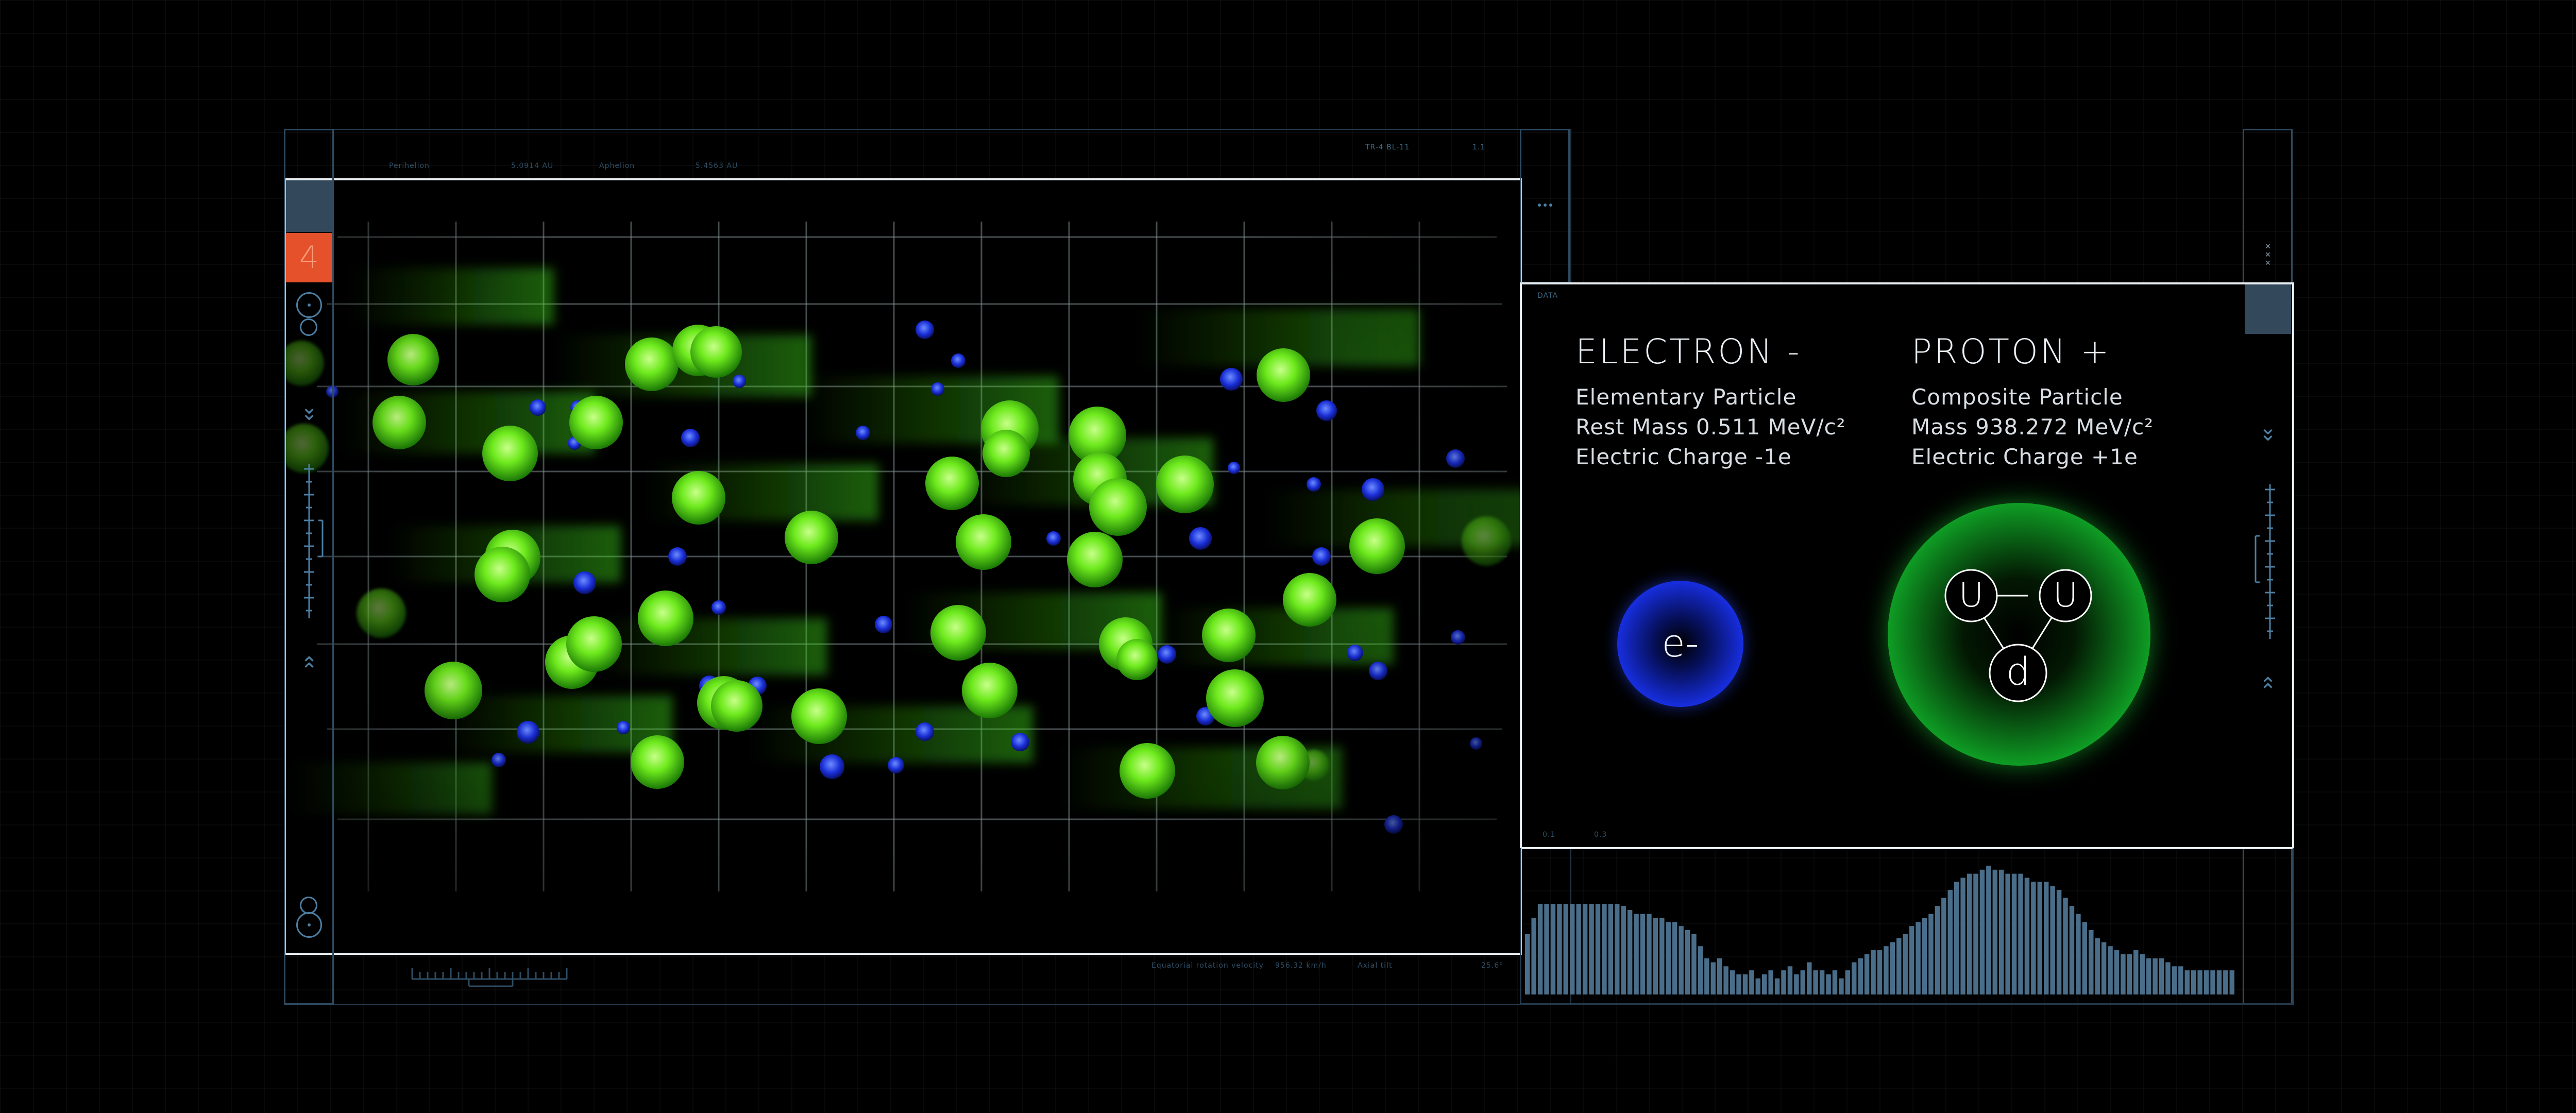 The width and height of the screenshot is (2576, 1113). I want to click on target-ring-icon-bottom, so click(309, 925).